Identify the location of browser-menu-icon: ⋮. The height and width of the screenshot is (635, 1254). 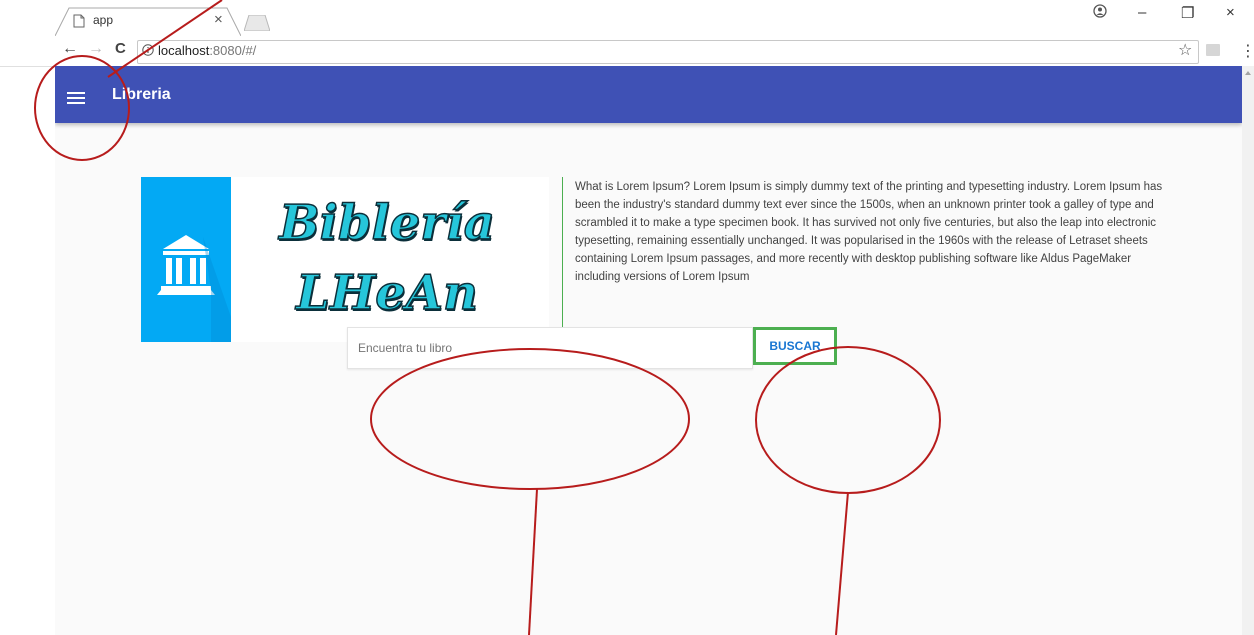
(1247, 51).